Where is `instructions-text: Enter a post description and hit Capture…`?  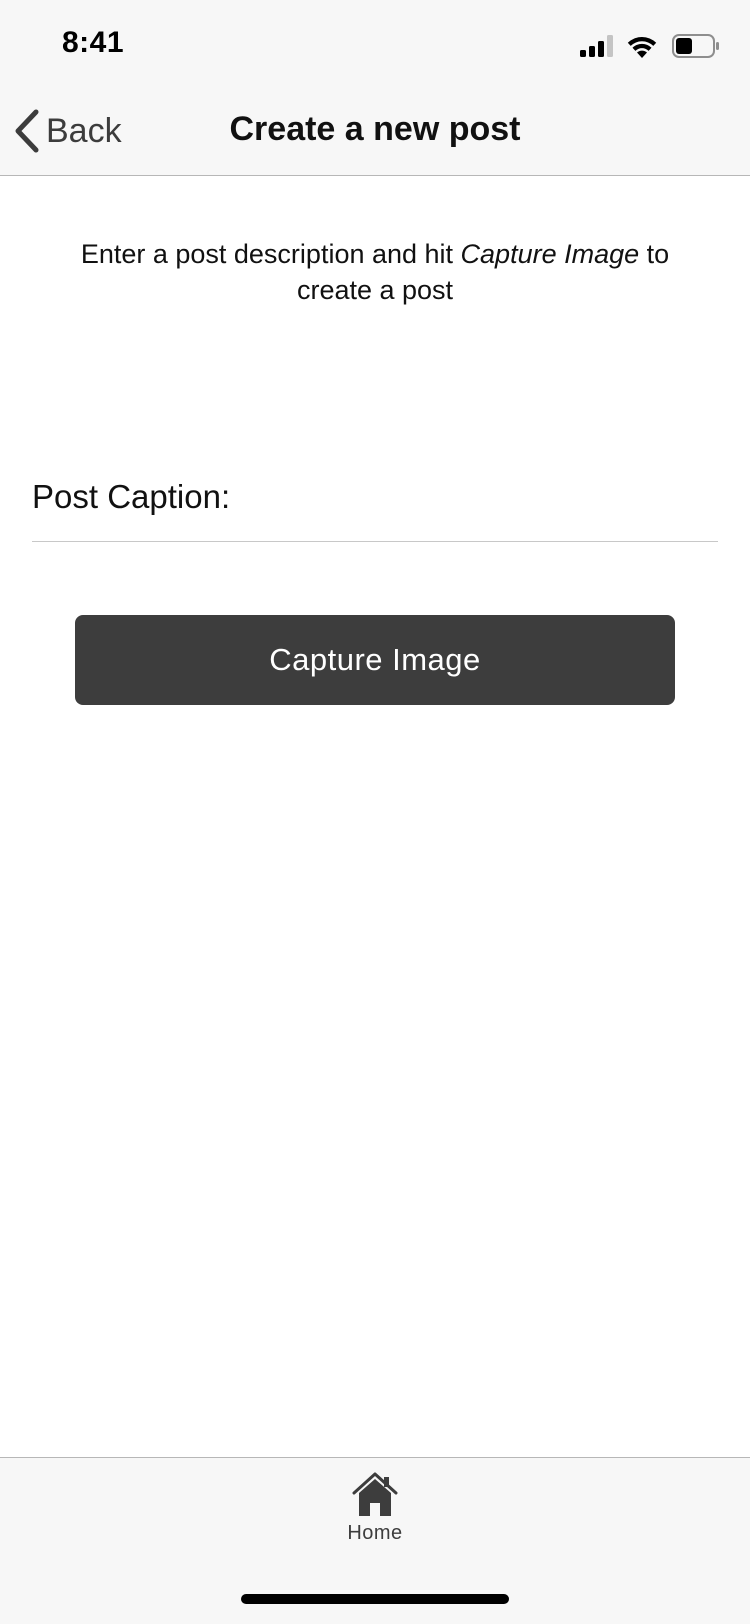 instructions-text: Enter a post description and hit Capture… is located at coordinates (375, 272).